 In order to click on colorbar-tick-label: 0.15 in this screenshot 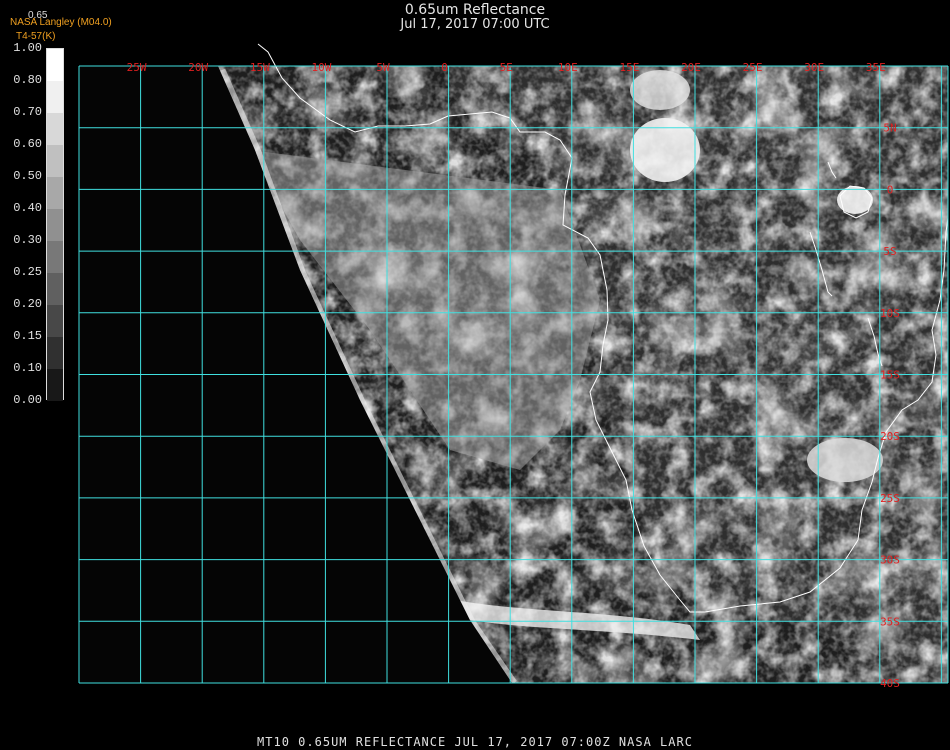, I will do `click(27, 336)`.